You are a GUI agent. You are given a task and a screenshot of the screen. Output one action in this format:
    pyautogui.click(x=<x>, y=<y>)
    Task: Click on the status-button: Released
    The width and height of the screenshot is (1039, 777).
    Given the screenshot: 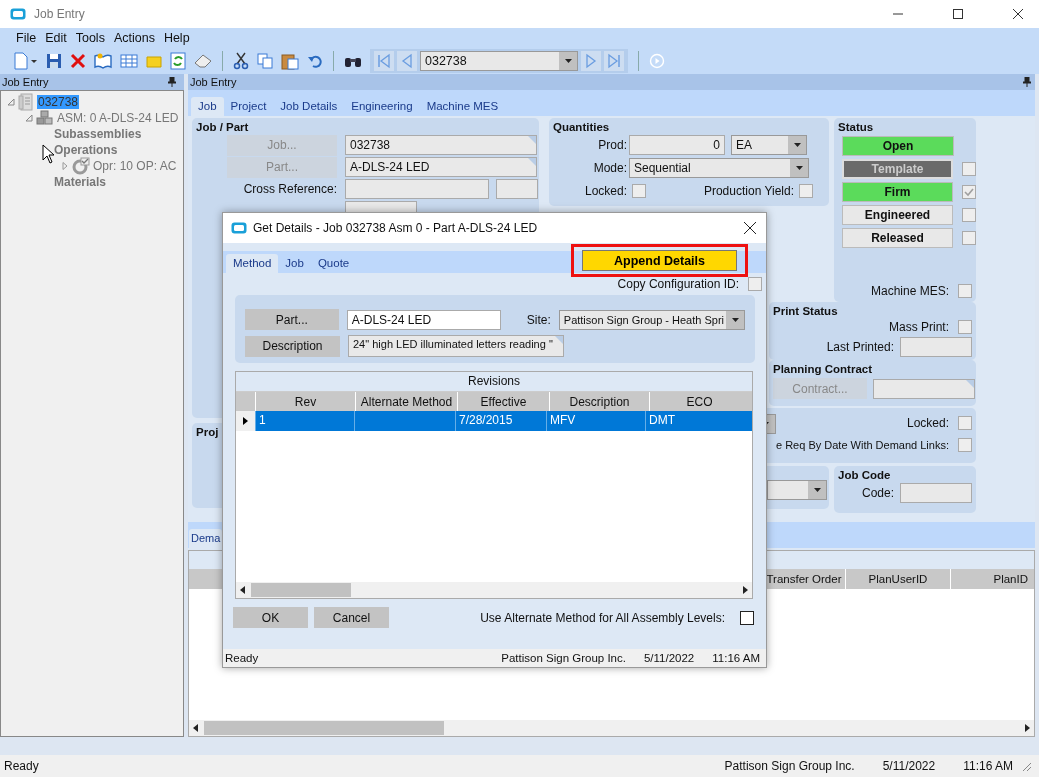 What is the action you would take?
    pyautogui.click(x=897, y=238)
    